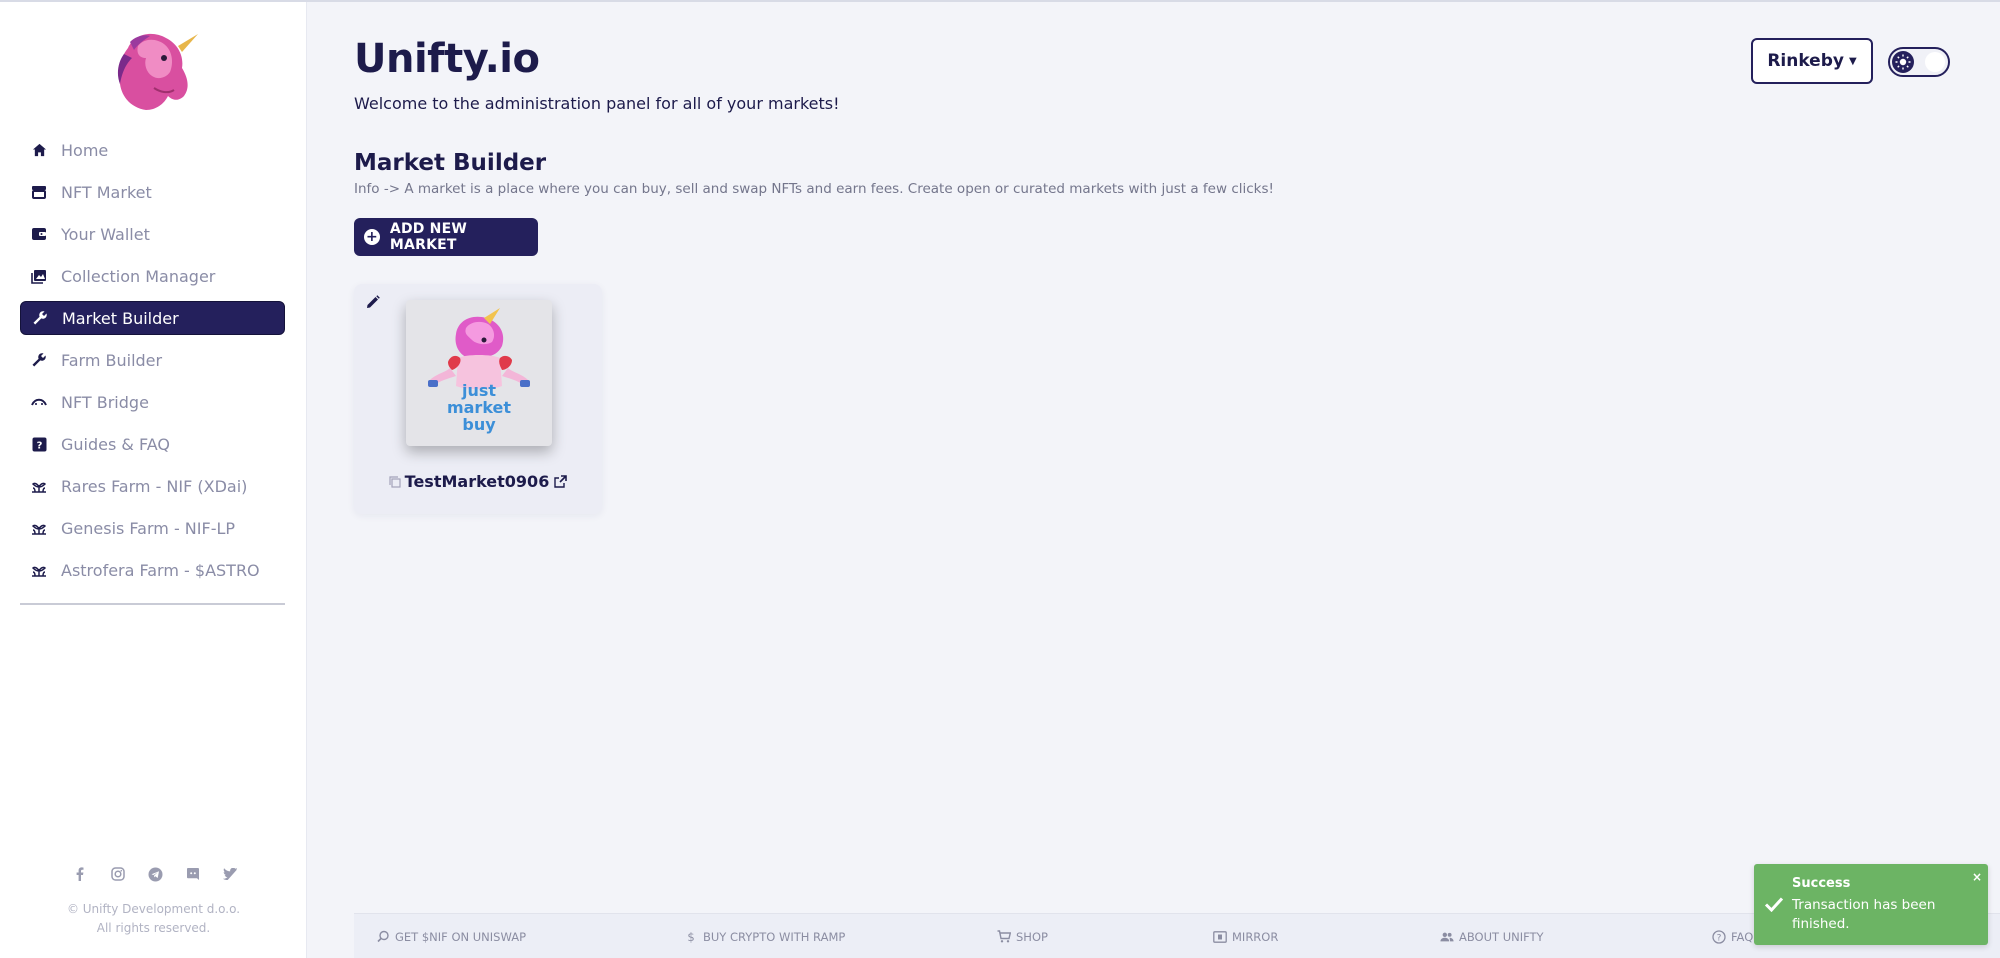 The image size is (2000, 958). What do you see at coordinates (1919, 62) in the screenshot?
I see `theme-toggle` at bounding box center [1919, 62].